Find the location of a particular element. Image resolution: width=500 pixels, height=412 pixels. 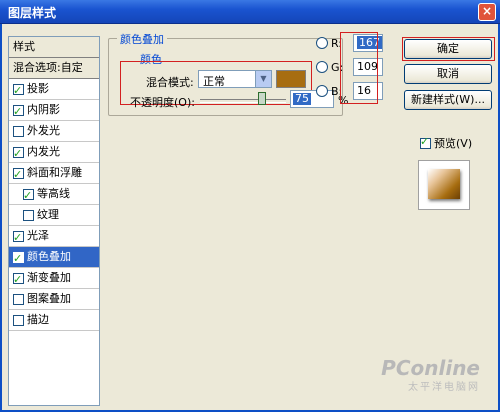

title-bar: 图层样式 × is located at coordinates (250, 12).